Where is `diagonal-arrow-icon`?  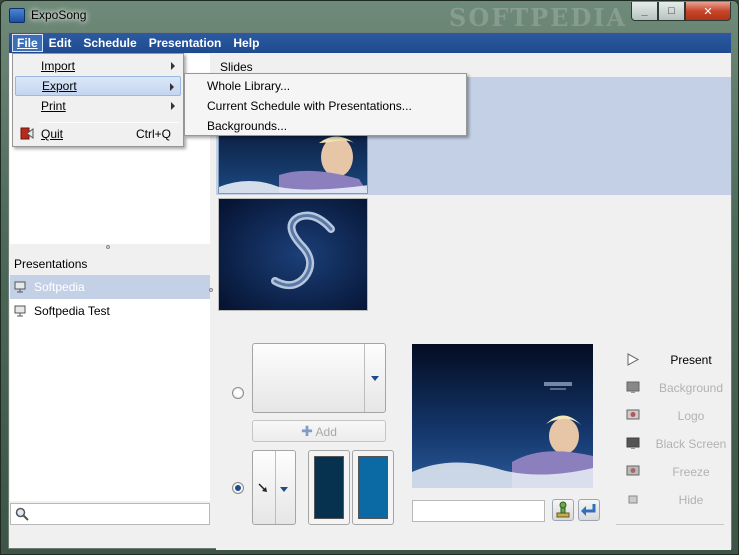 diagonal-arrow-icon is located at coordinates (262, 487).